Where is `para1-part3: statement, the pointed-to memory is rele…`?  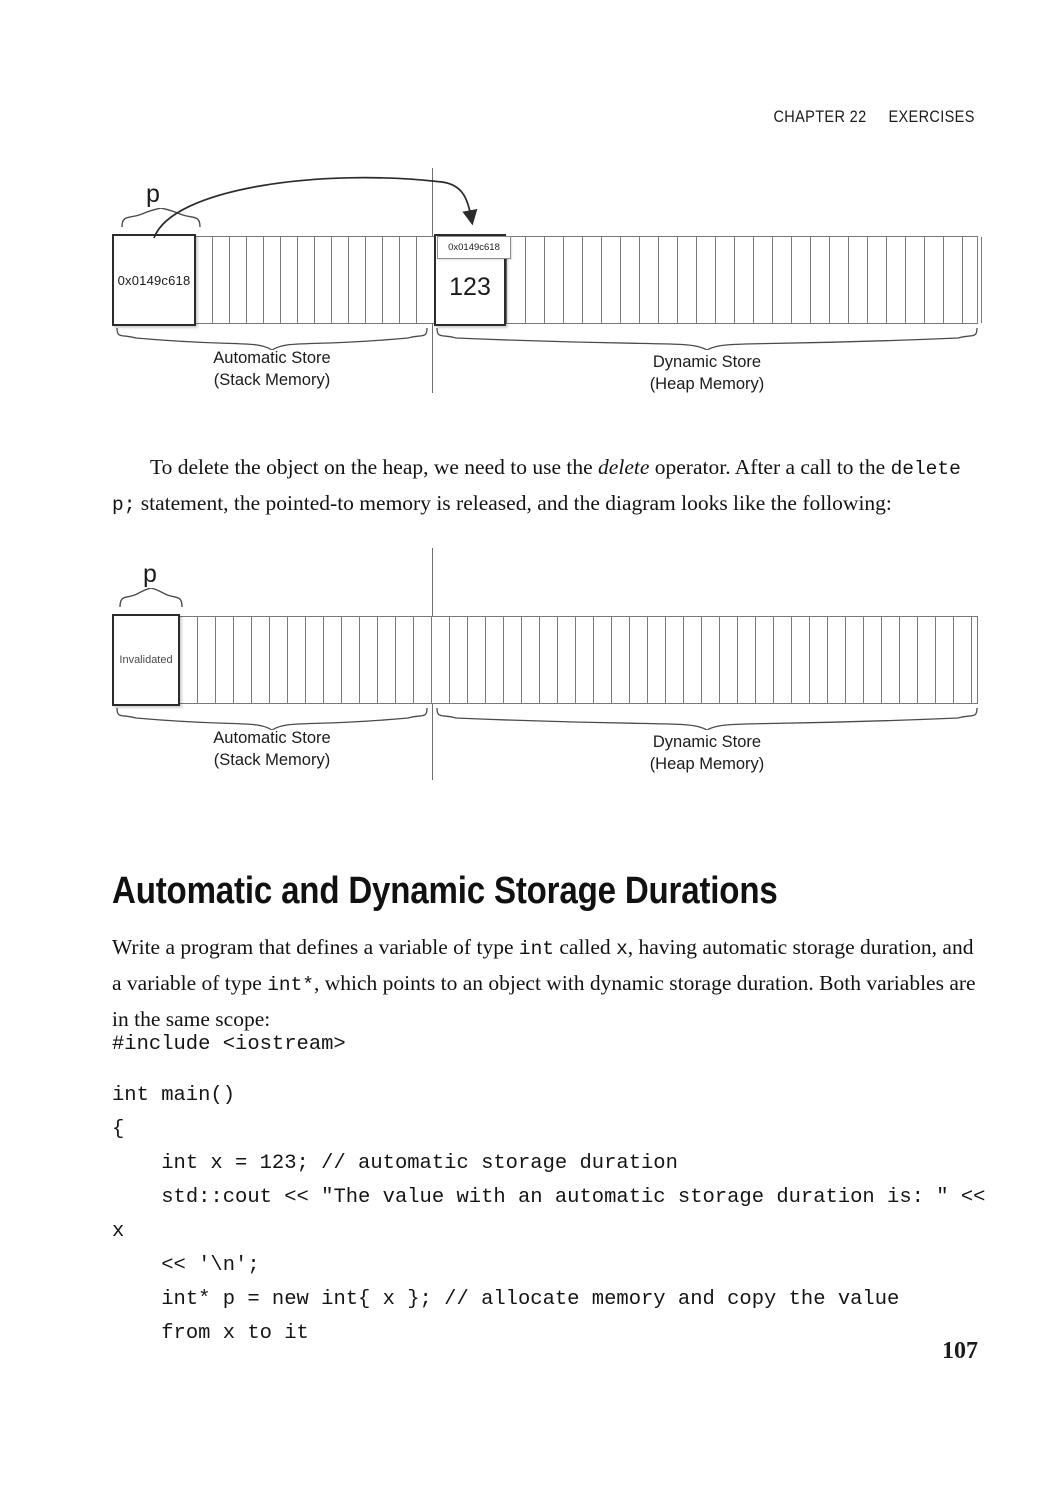 para1-part3: statement, the pointed-to memory is rele… is located at coordinates (513, 502).